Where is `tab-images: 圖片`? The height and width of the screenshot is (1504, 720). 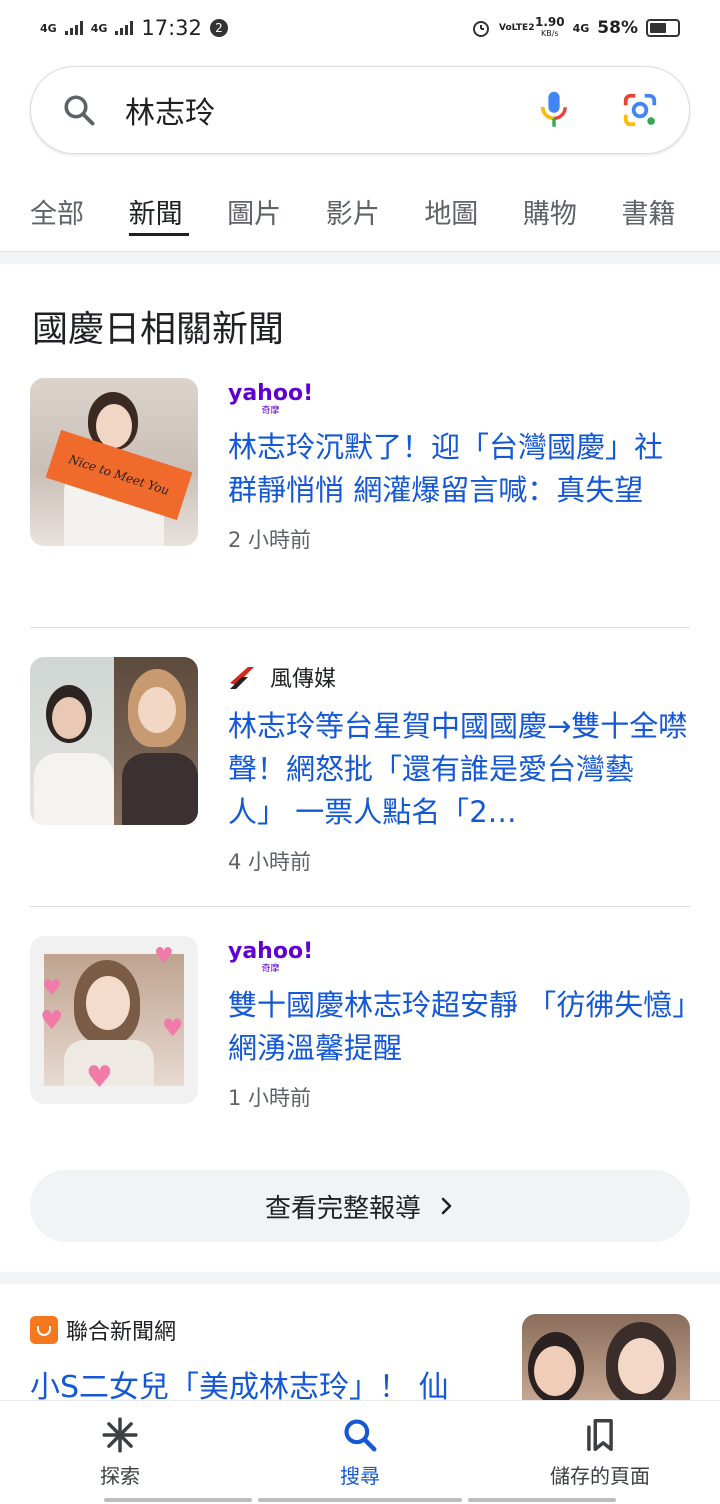
tab-images: 圖片 is located at coordinates (276, 211).